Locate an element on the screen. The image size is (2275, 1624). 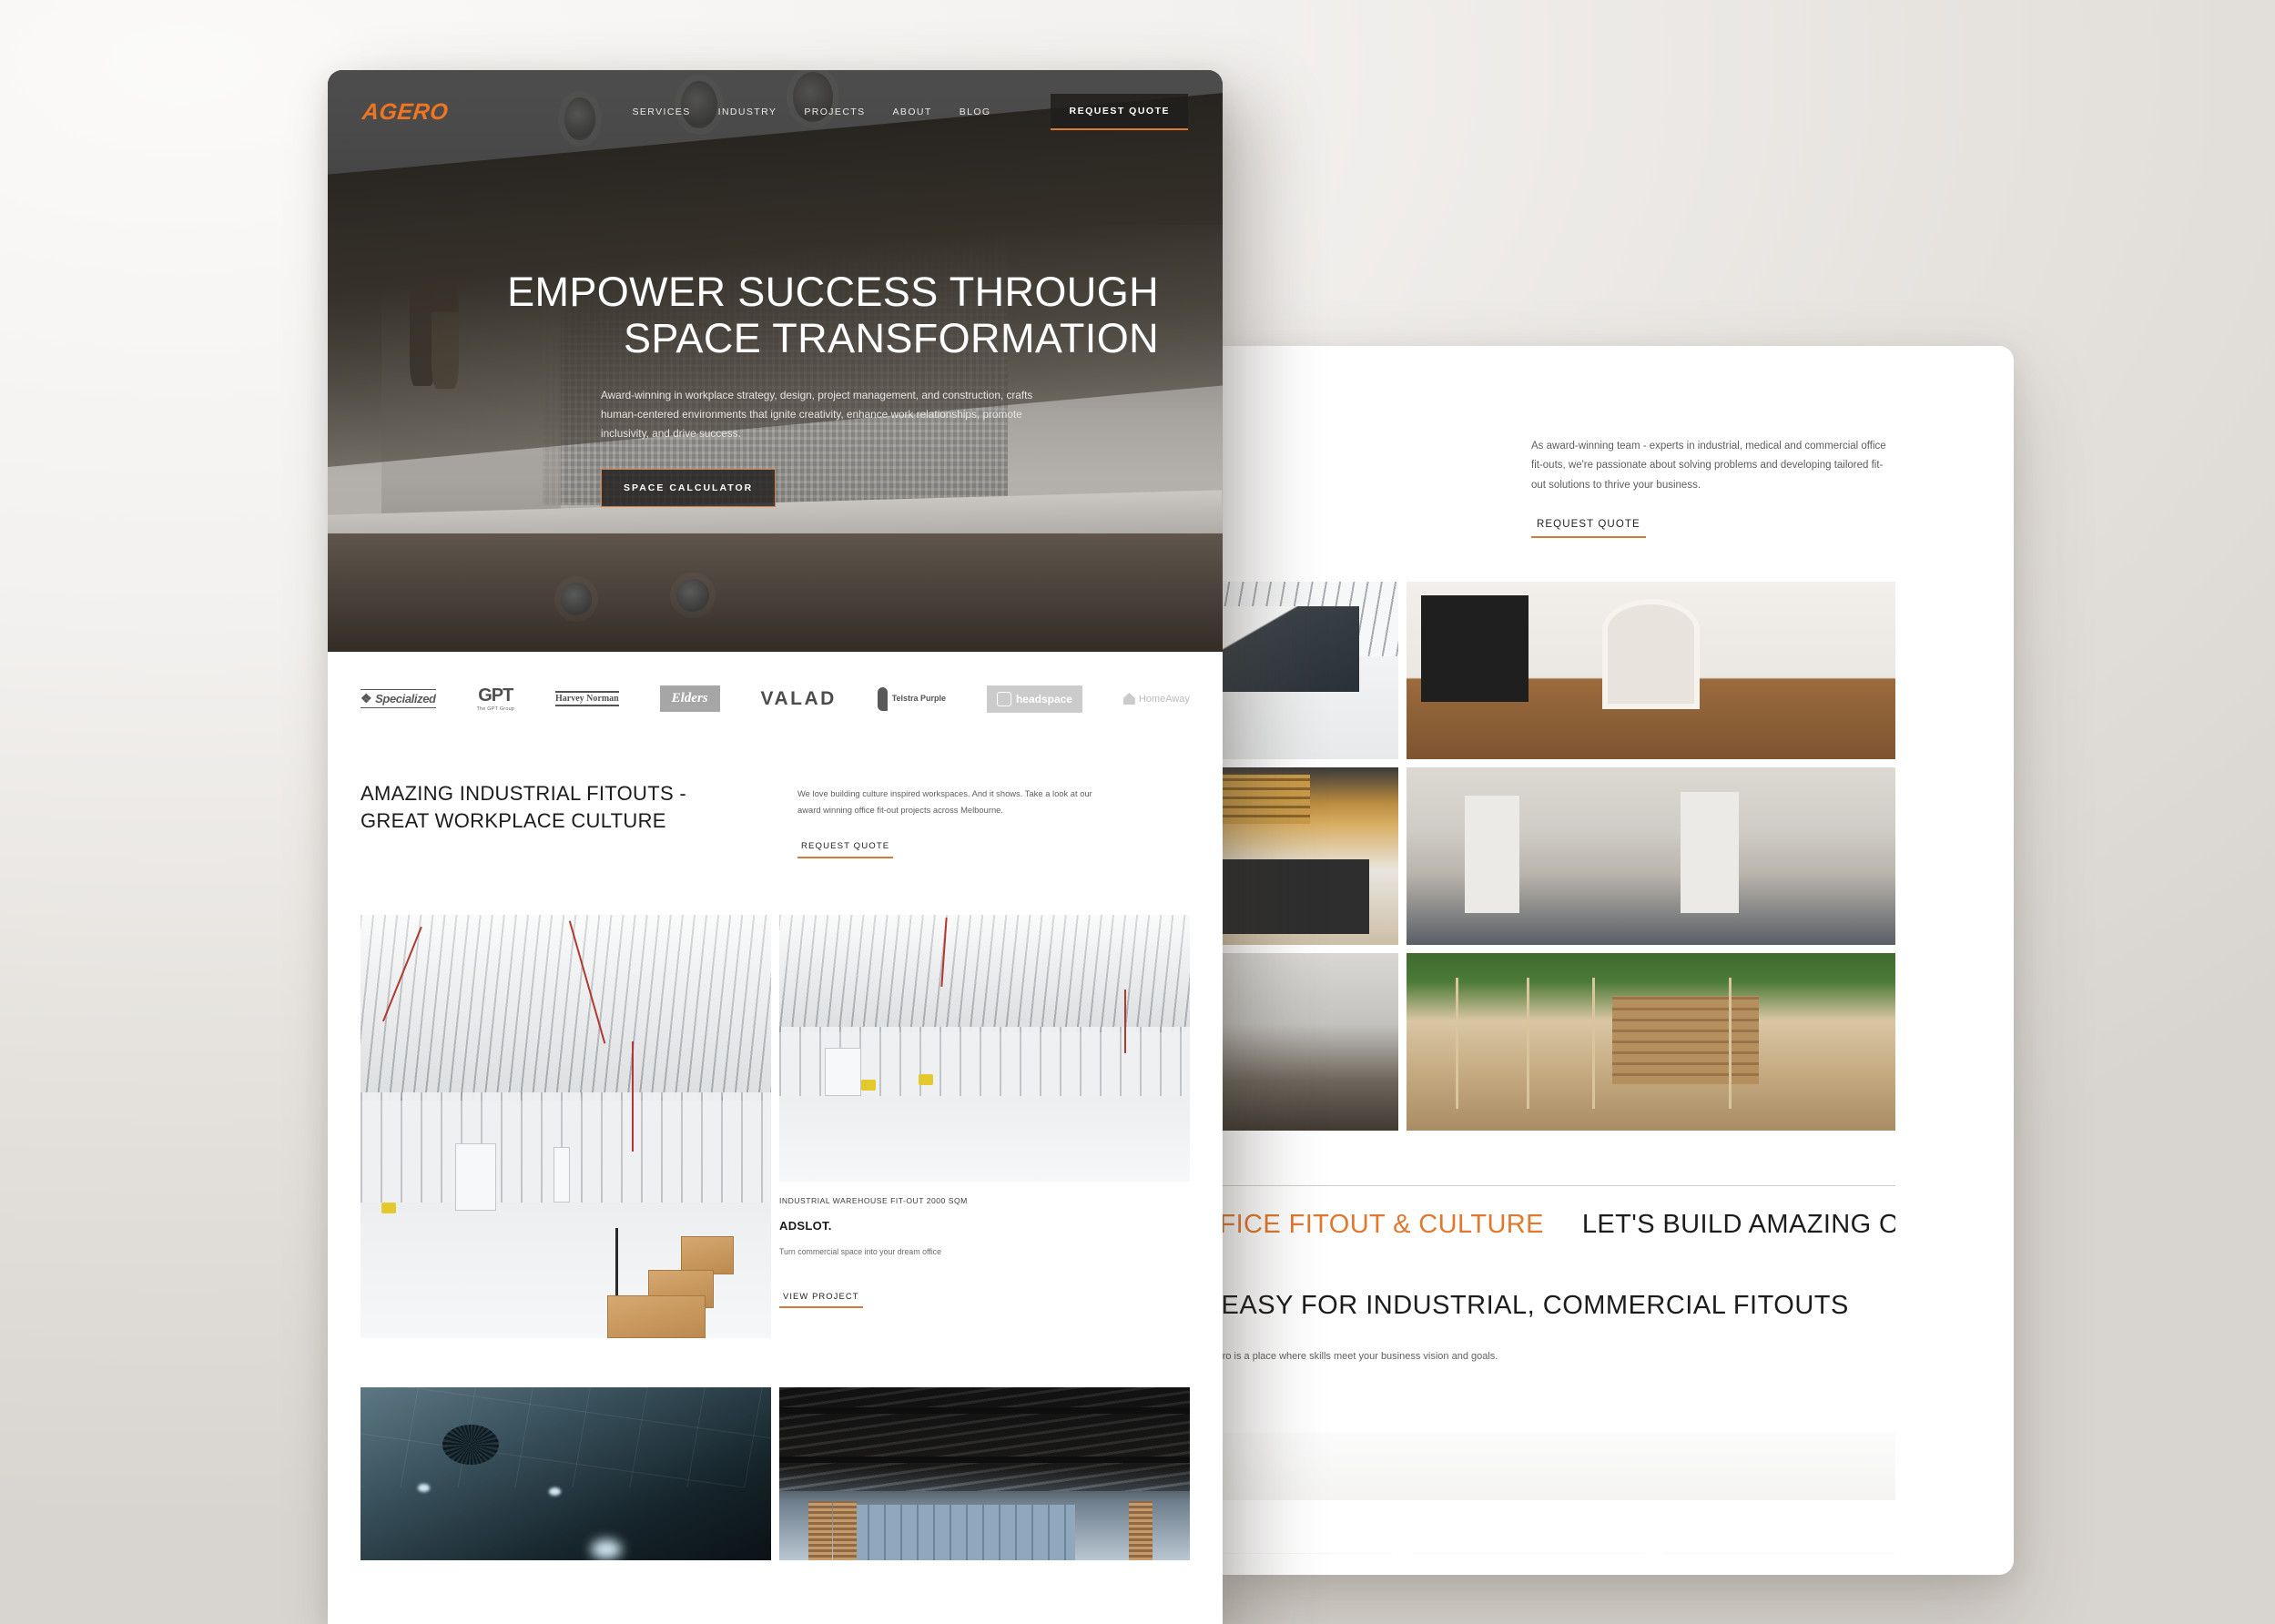
client-logo-telstra-purple: Telstra Purple is located at coordinates (911, 699).